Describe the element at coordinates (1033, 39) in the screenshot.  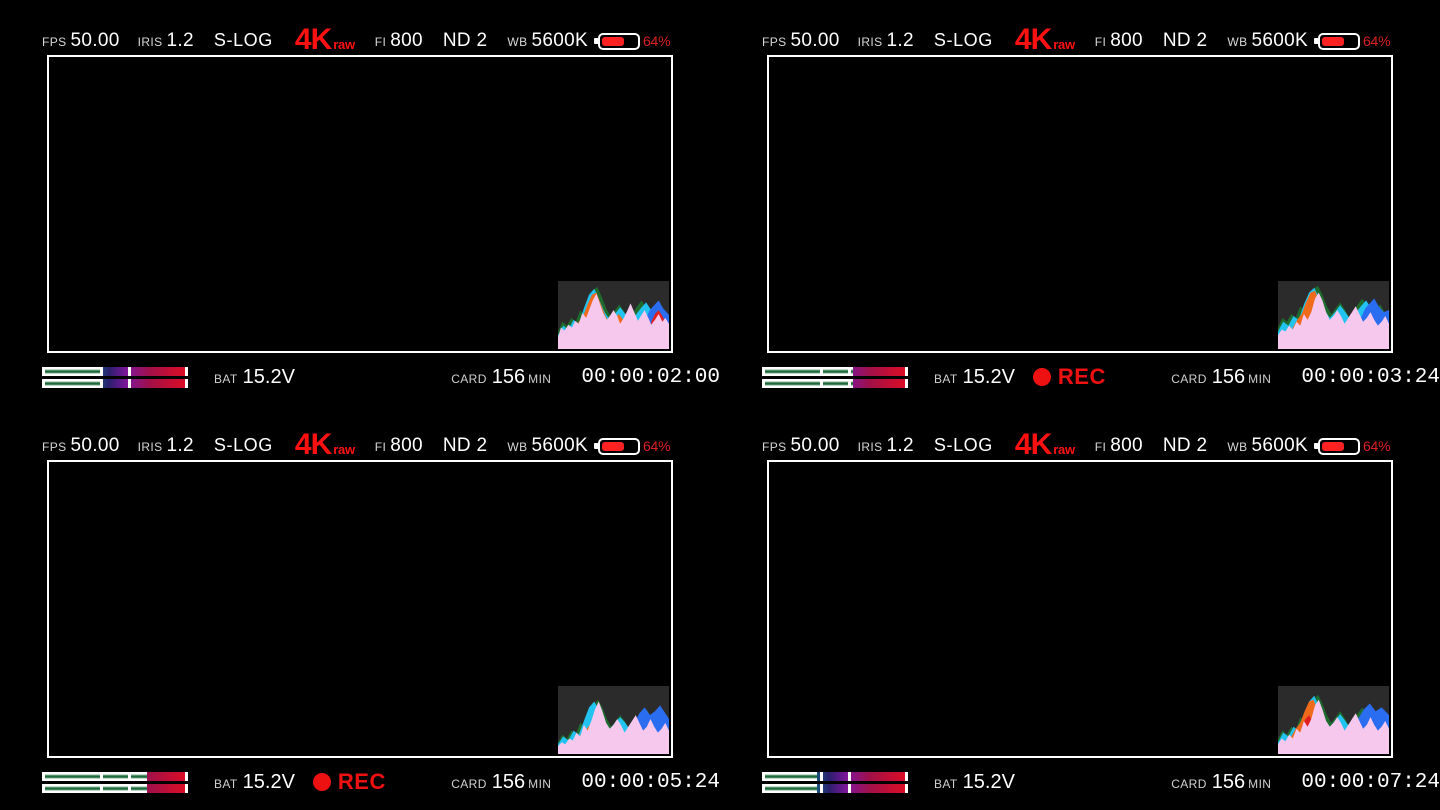
I see `codec-resolution: 4K` at that location.